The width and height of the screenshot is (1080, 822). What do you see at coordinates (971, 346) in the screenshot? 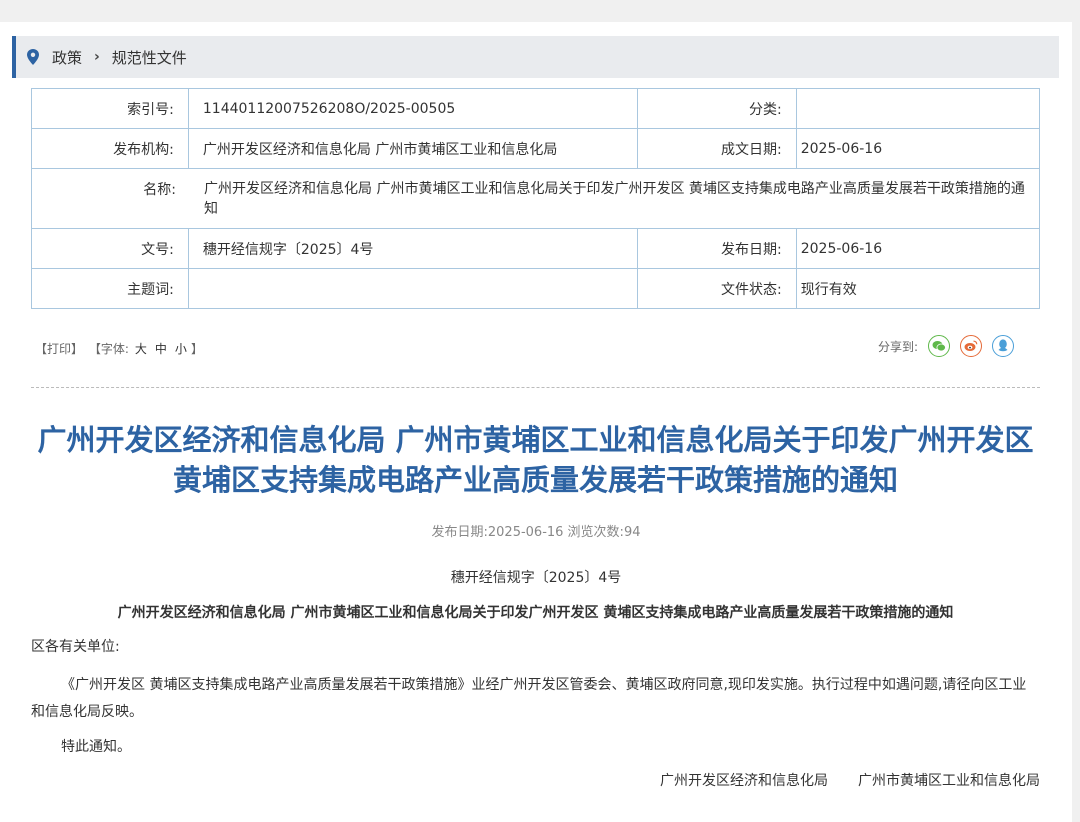
I see `weibo-icon` at bounding box center [971, 346].